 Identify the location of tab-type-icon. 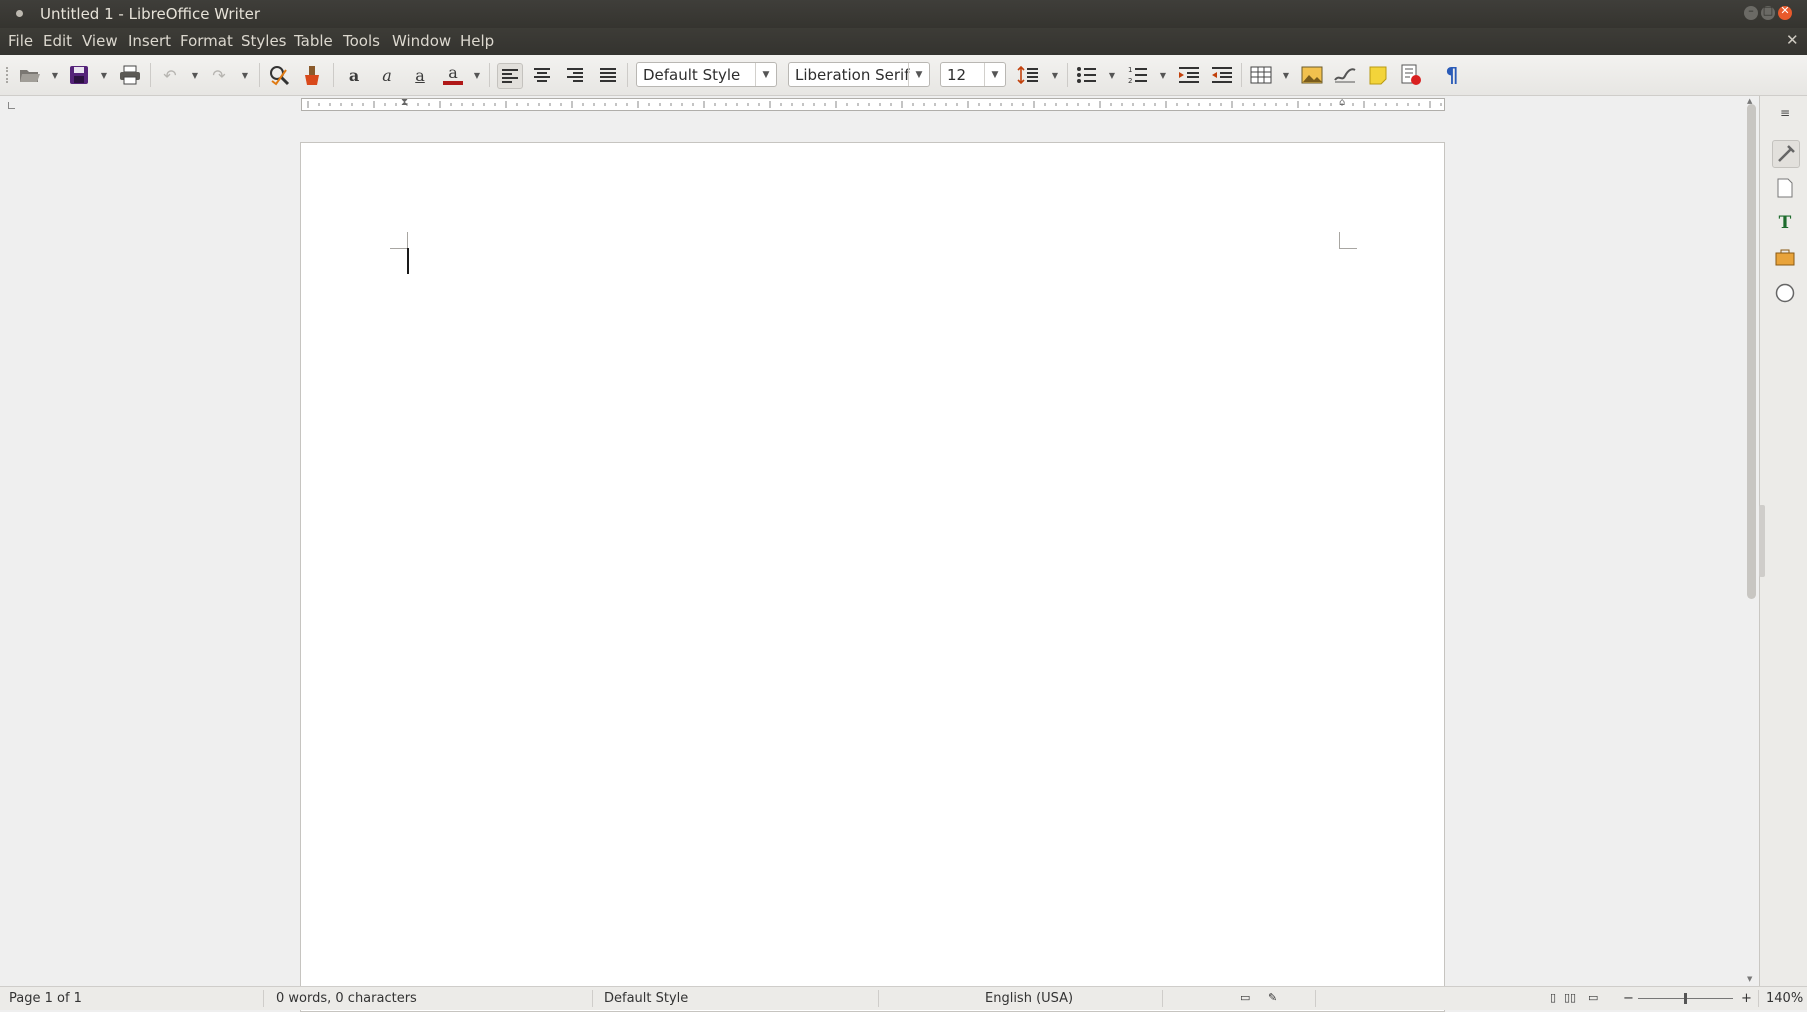
(11, 105).